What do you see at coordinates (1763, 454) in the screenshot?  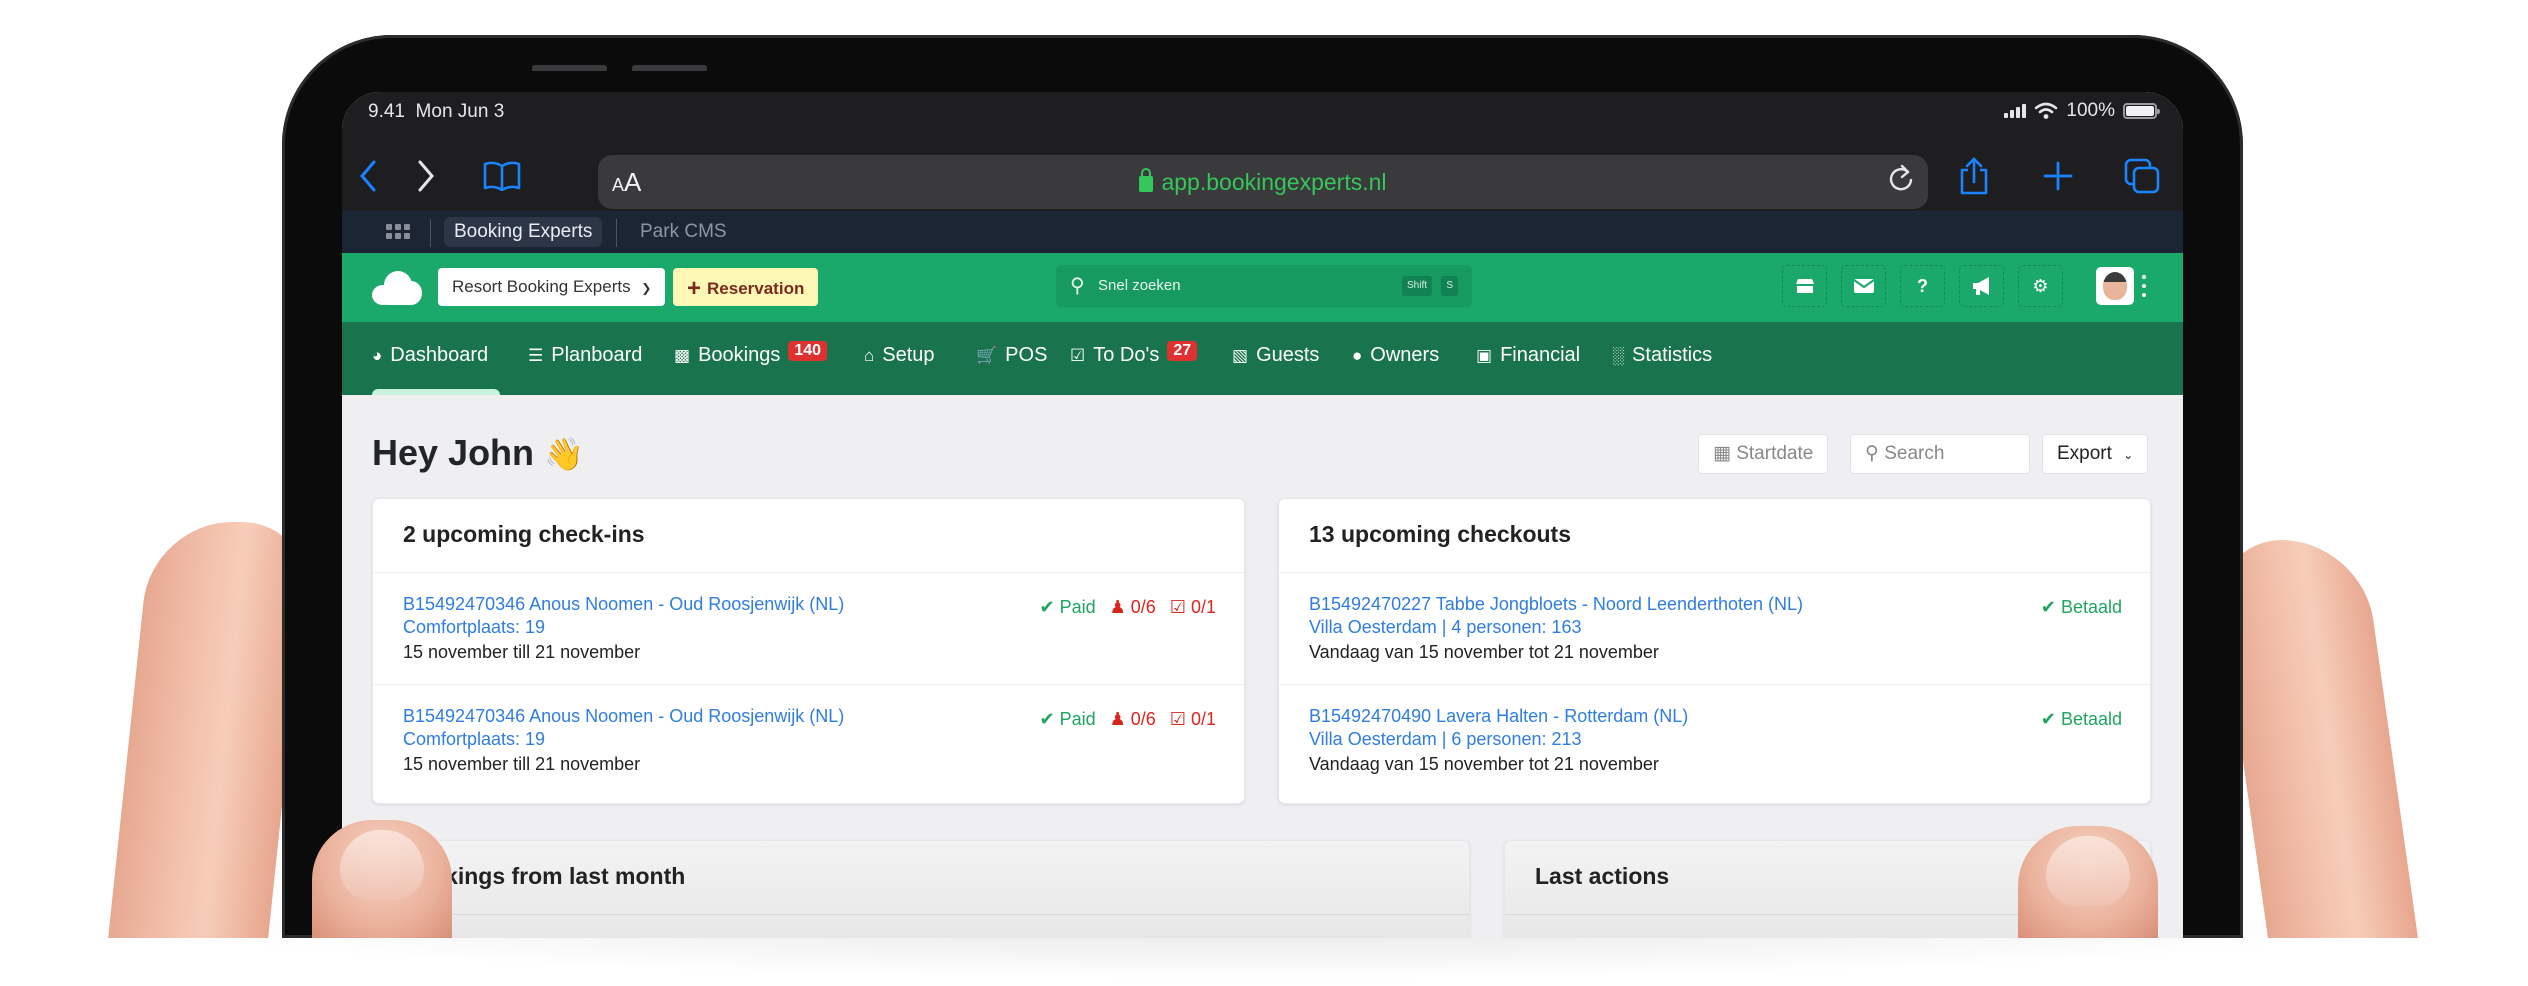 I see `startdate-filter: ▦ Startdate` at bounding box center [1763, 454].